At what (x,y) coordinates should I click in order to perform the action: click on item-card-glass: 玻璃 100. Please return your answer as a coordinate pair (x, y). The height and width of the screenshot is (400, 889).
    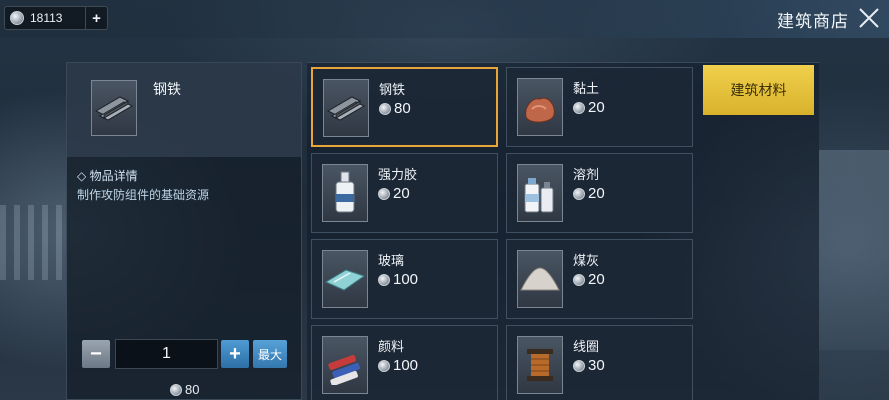
    Looking at the image, I should click on (404, 279).